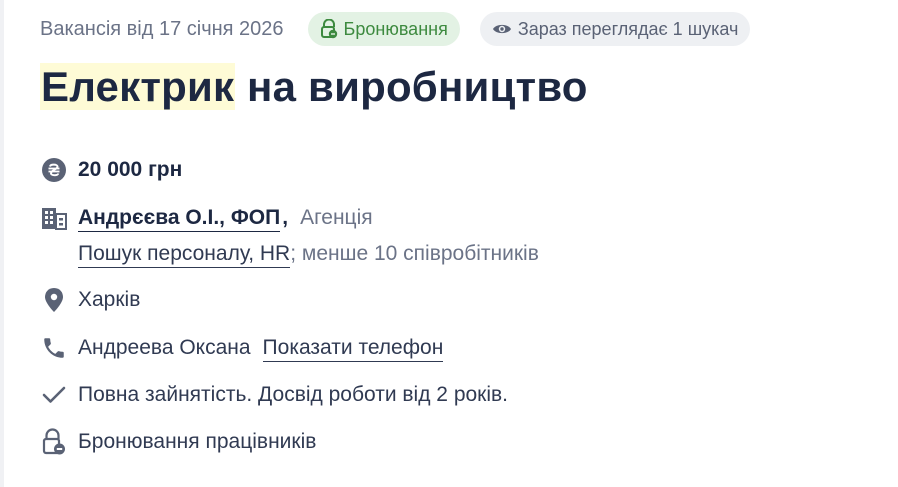  Describe the element at coordinates (353, 349) in the screenshot. I see `show-phone-link: Показати телефон` at that location.